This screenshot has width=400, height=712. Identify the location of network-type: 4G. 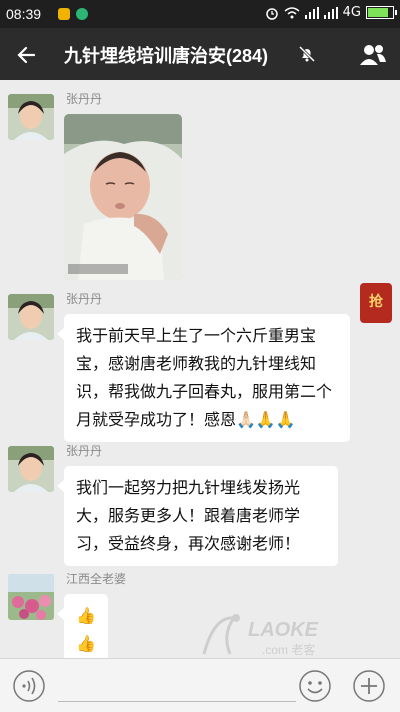
(351, 12).